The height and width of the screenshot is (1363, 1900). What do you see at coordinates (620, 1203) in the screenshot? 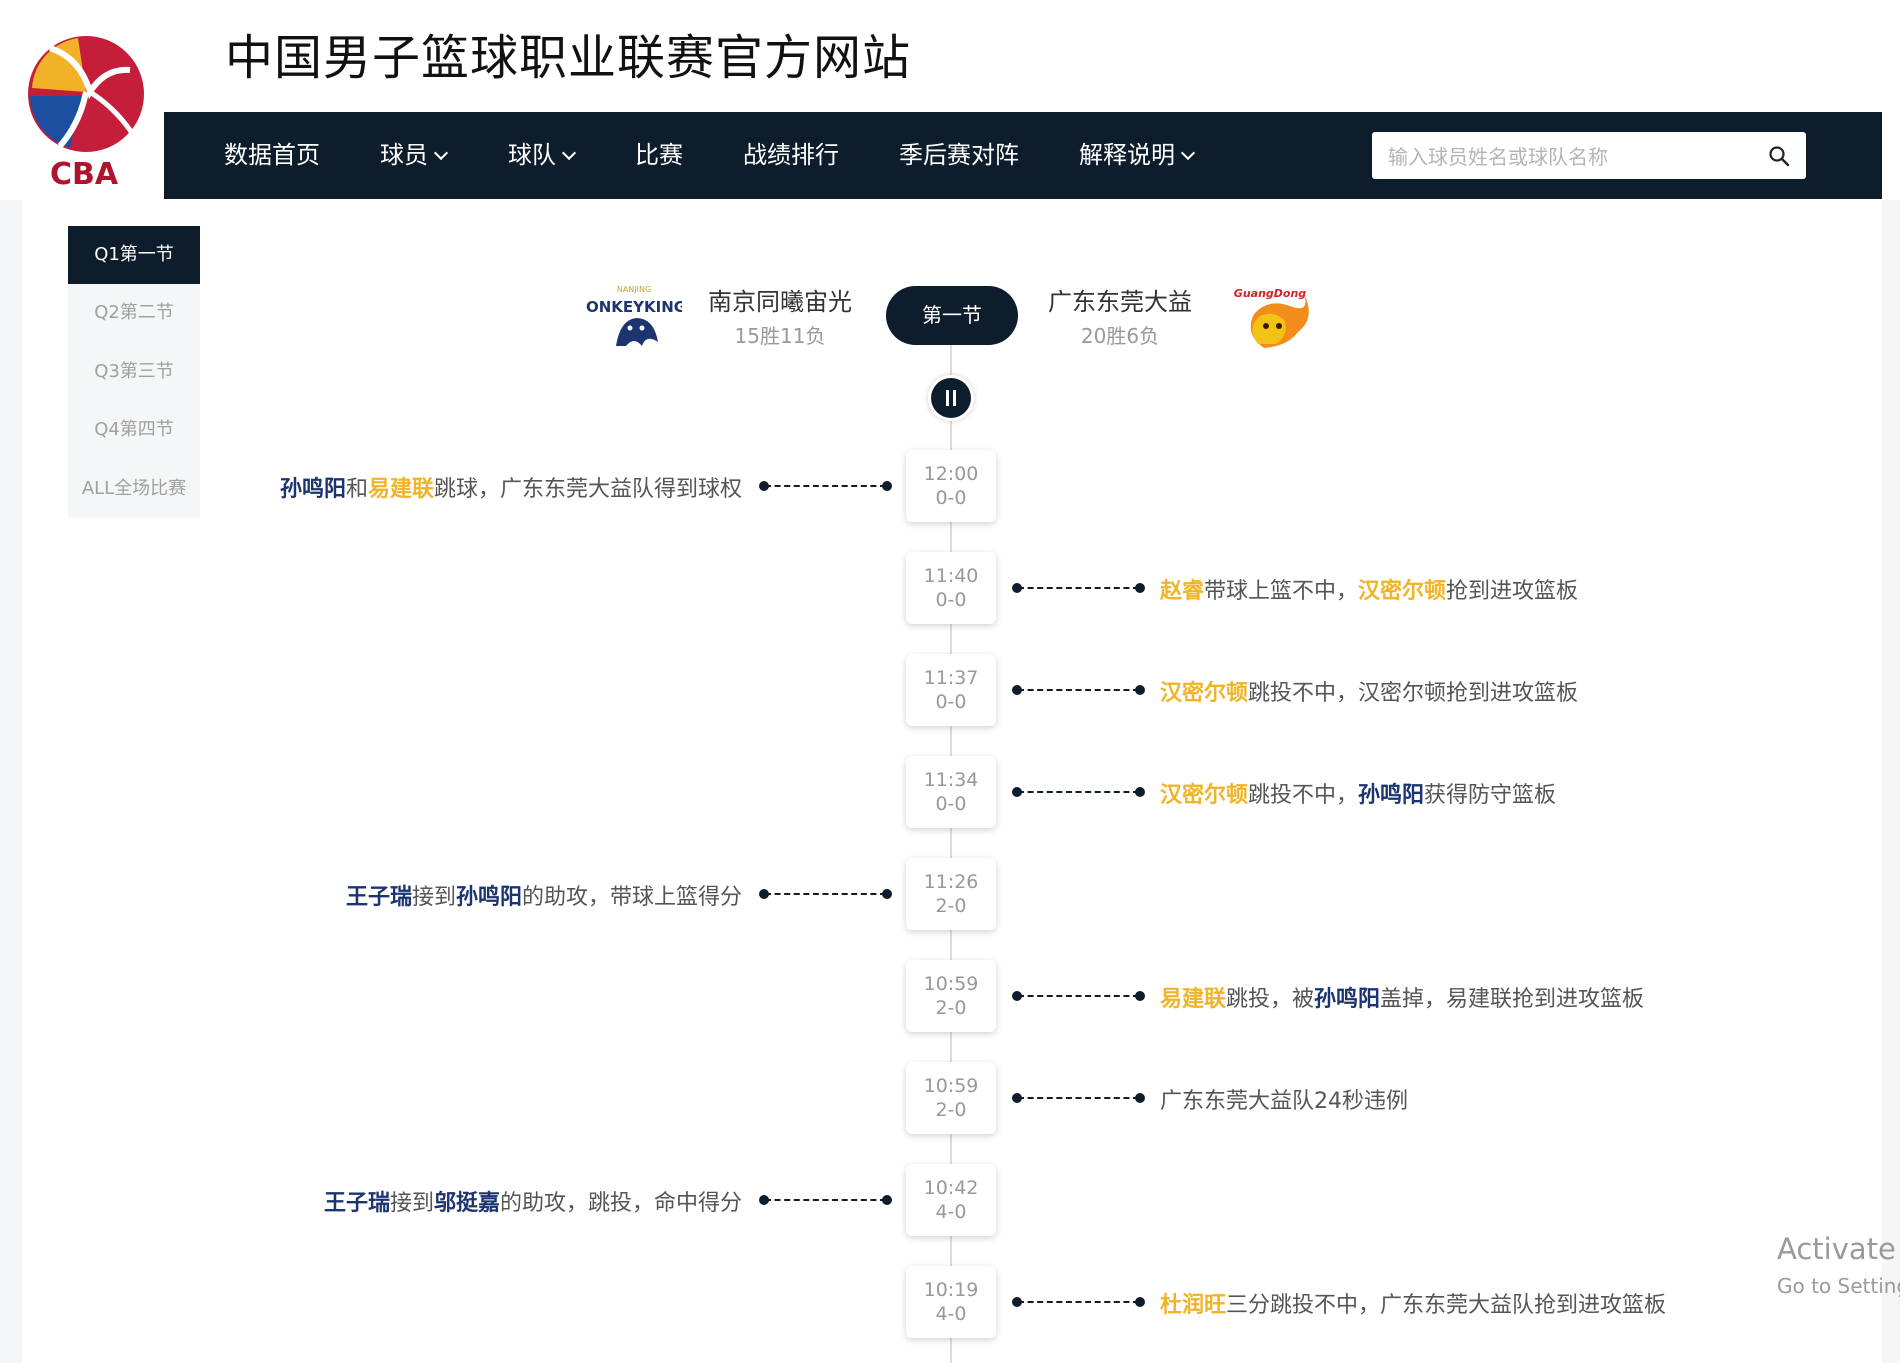
I see `event-text: 的助攻，跳投，命中得分` at bounding box center [620, 1203].